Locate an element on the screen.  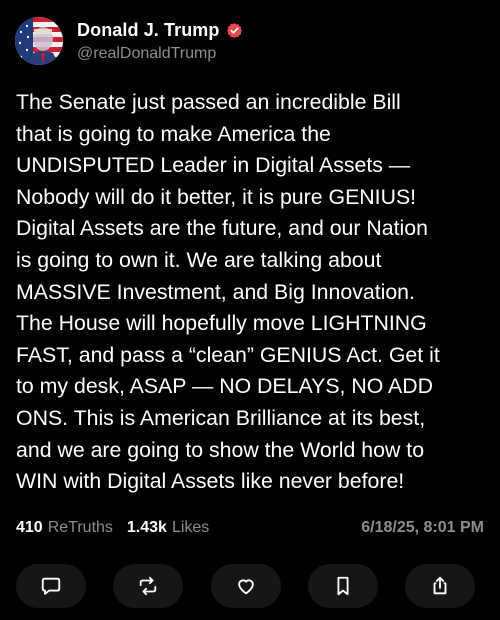
repost-icon is located at coordinates (148, 586).